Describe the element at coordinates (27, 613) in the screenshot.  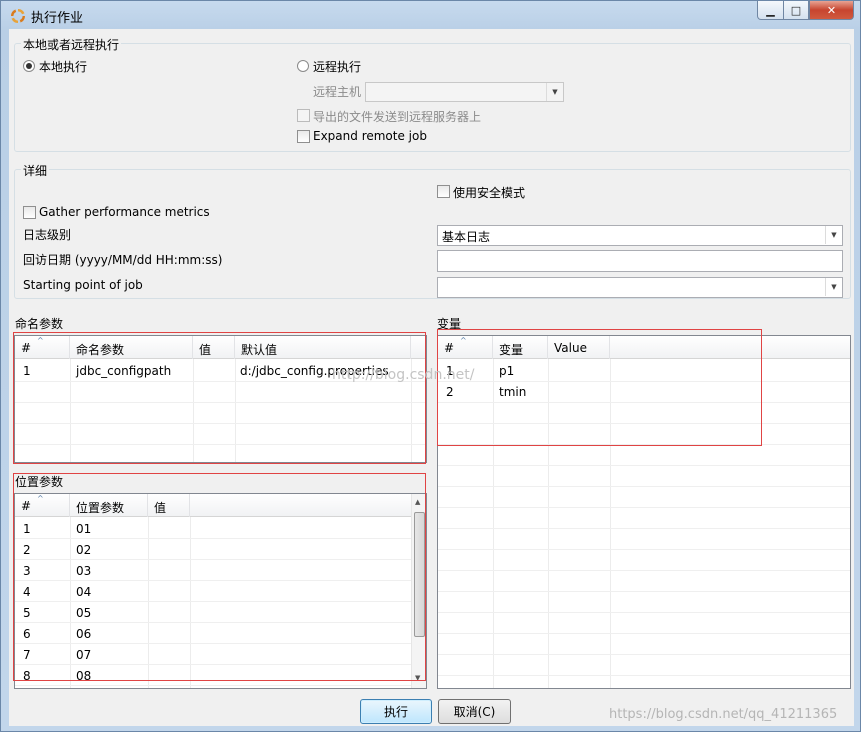
I see `row-num: 5` at that location.